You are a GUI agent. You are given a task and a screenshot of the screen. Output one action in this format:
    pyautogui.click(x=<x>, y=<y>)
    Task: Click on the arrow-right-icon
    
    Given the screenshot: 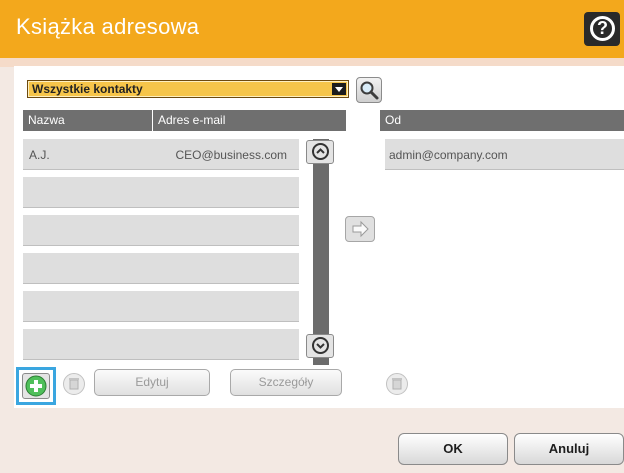 What is the action you would take?
    pyautogui.click(x=360, y=229)
    